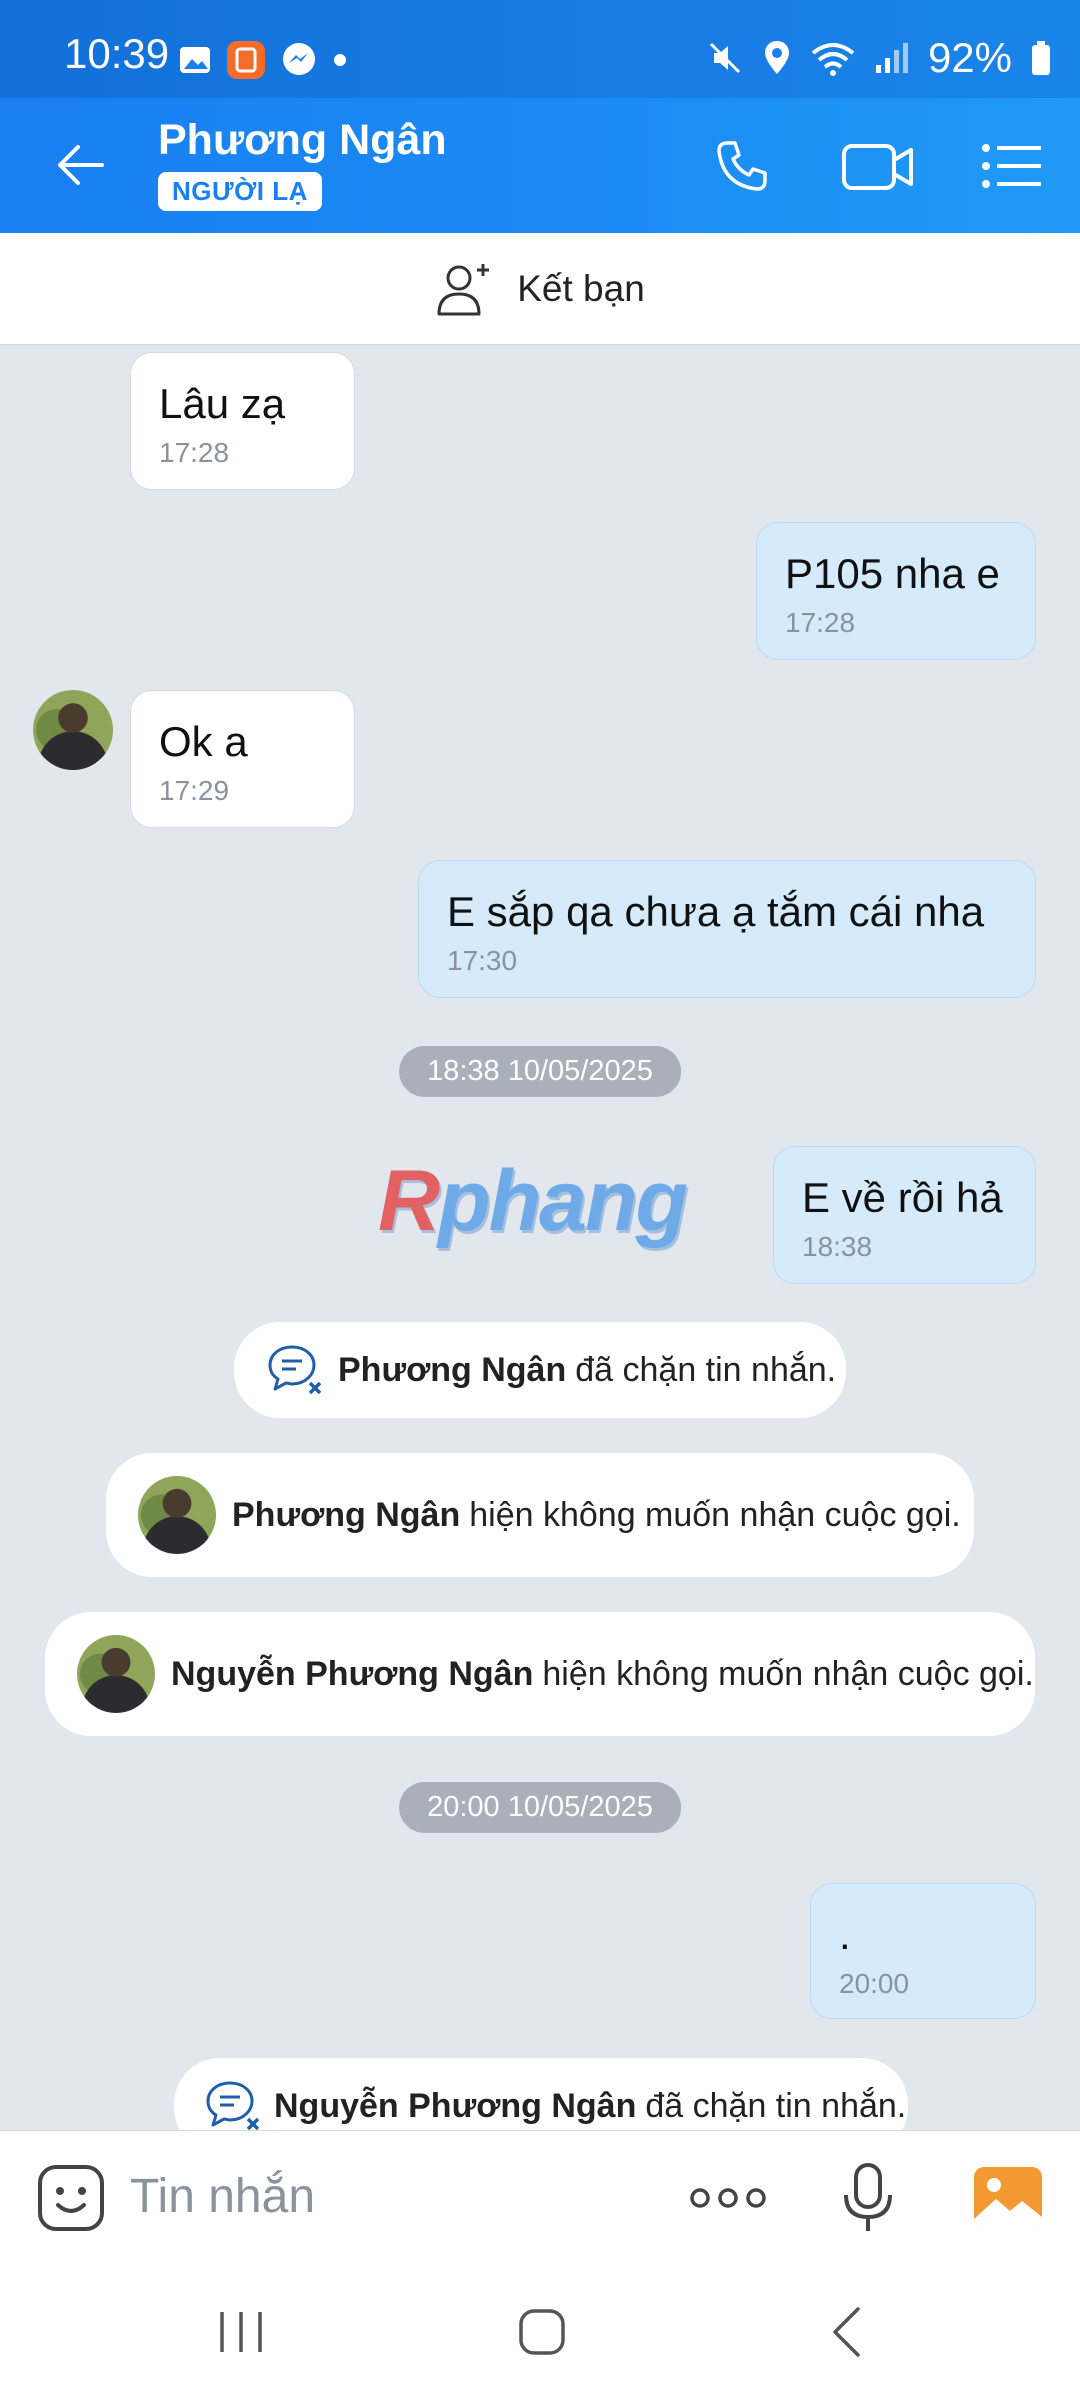 The height and width of the screenshot is (2400, 1080). I want to click on system-status-icons: 92%, so click(879, 58).